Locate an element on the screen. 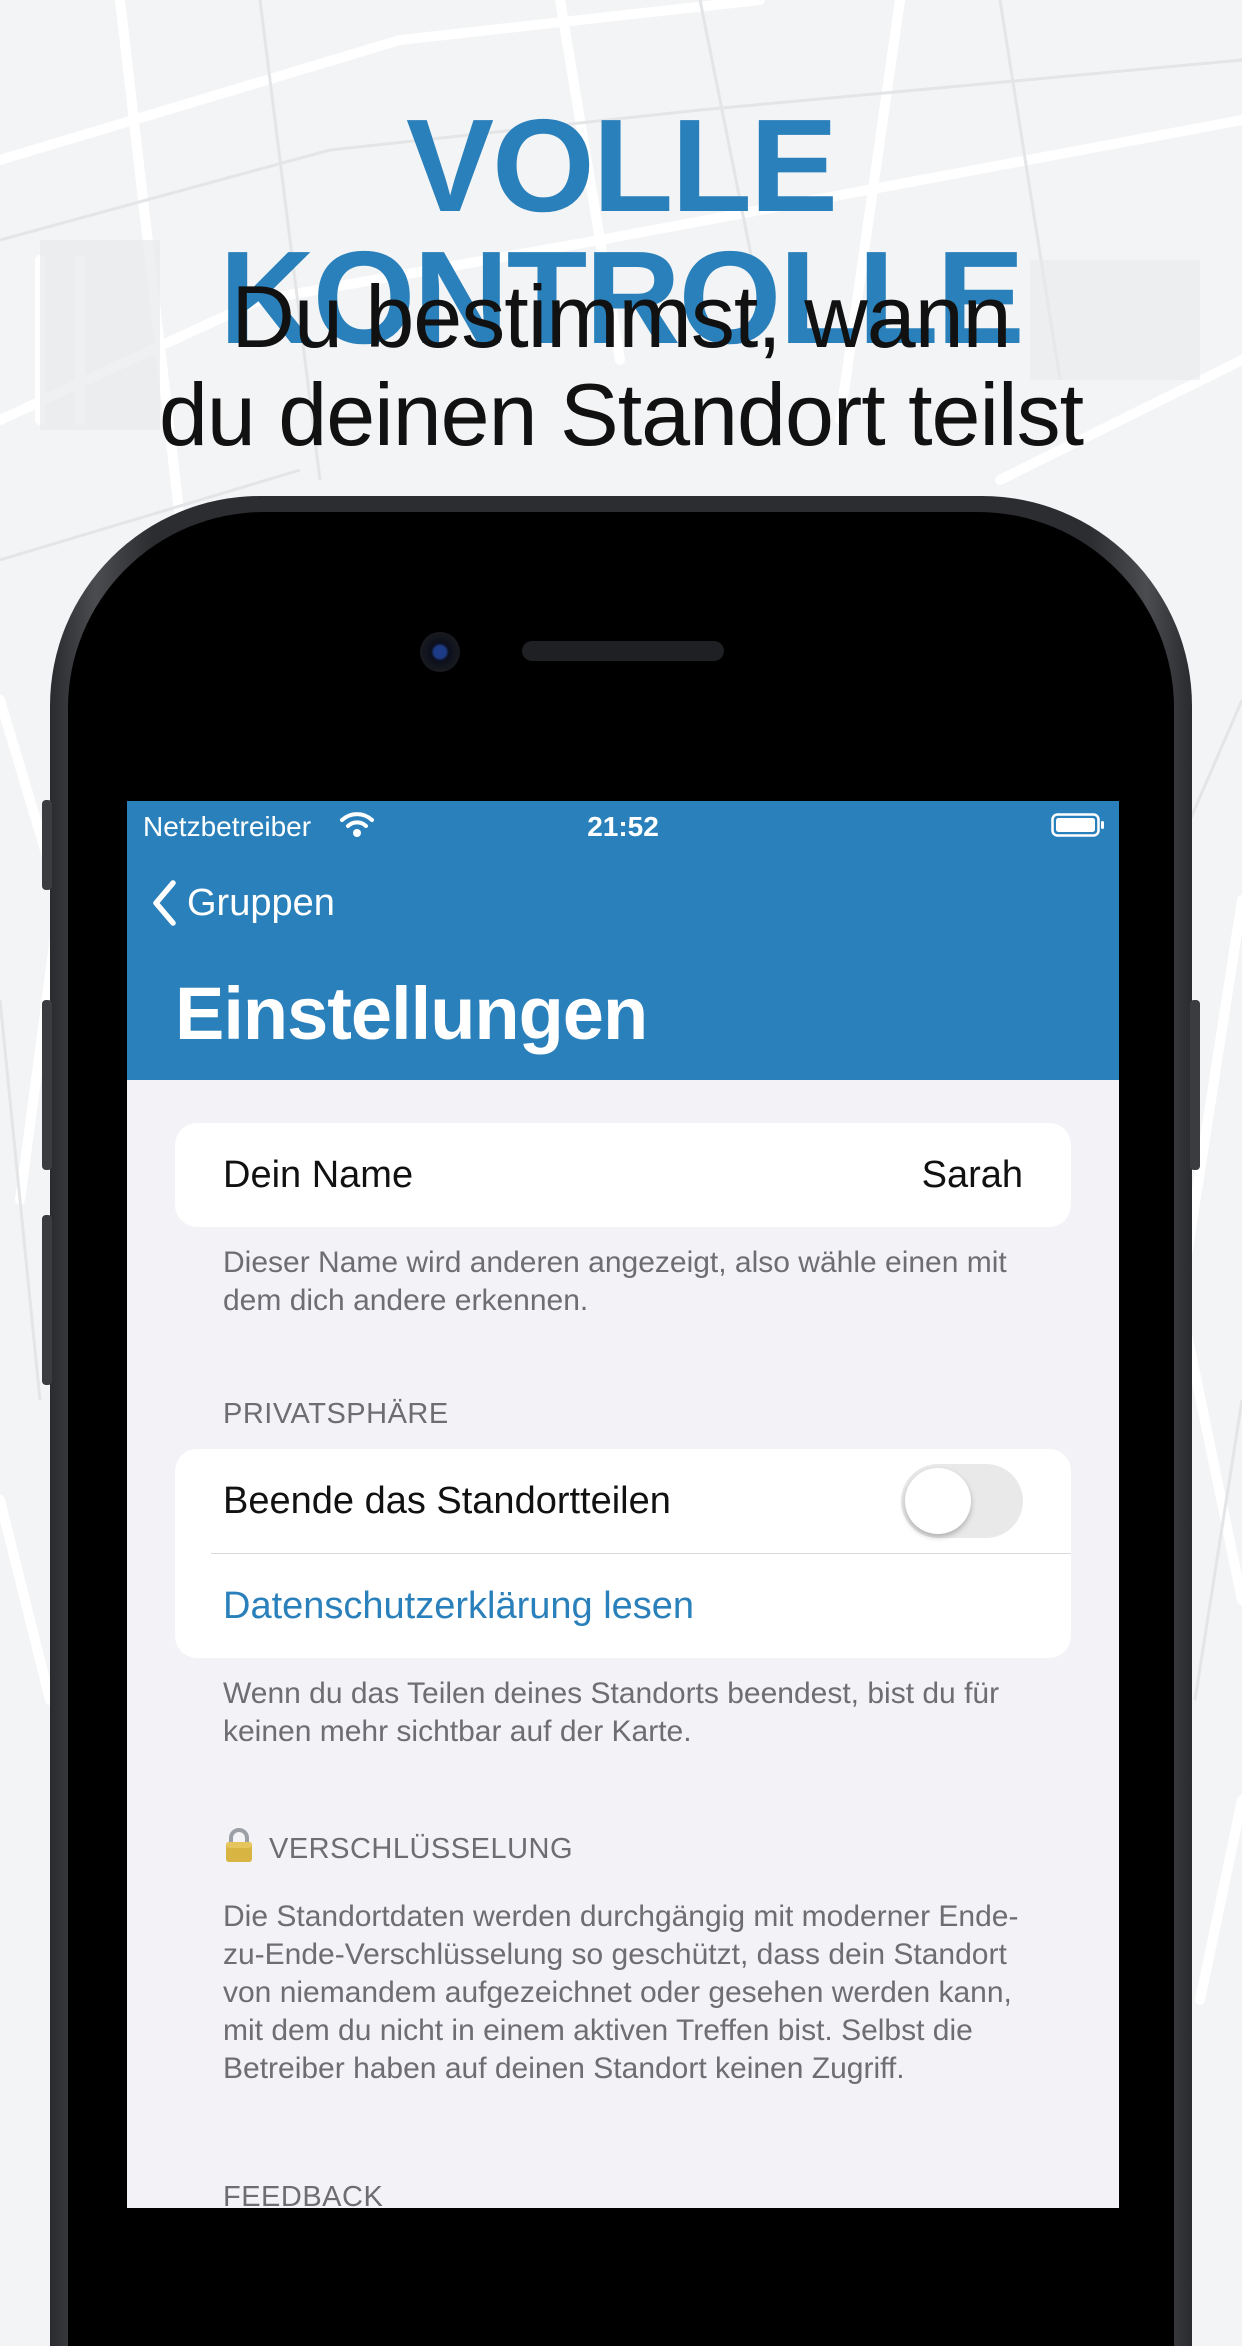  stop-sharing-toggle is located at coordinates (962, 1501).